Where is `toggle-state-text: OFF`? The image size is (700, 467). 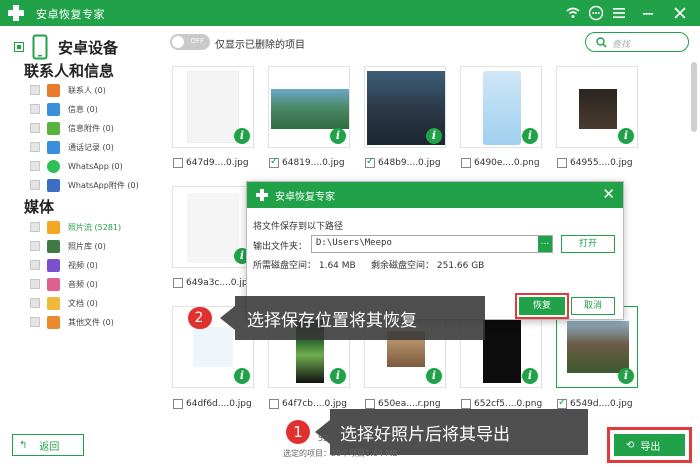
toggle-state-text: OFF is located at coordinates (197, 41).